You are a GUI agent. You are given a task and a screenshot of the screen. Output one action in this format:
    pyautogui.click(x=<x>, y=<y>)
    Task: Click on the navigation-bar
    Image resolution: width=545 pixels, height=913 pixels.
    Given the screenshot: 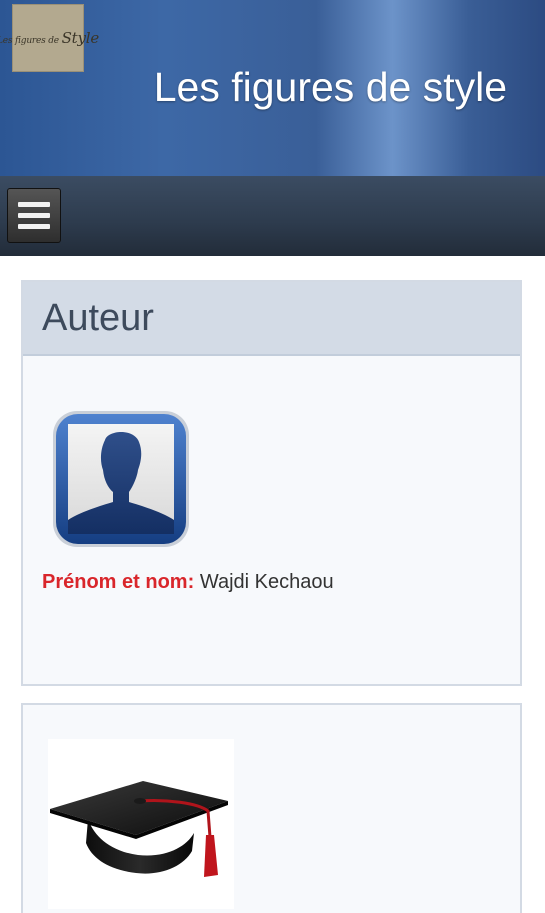 What is the action you would take?
    pyautogui.click(x=272, y=216)
    